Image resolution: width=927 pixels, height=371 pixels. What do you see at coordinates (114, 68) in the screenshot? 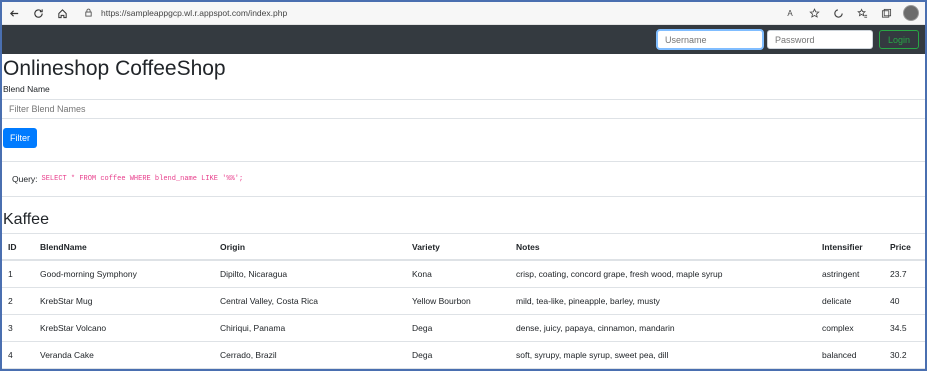
I see `page-title: Onlineshop CoffeeShop` at bounding box center [114, 68].